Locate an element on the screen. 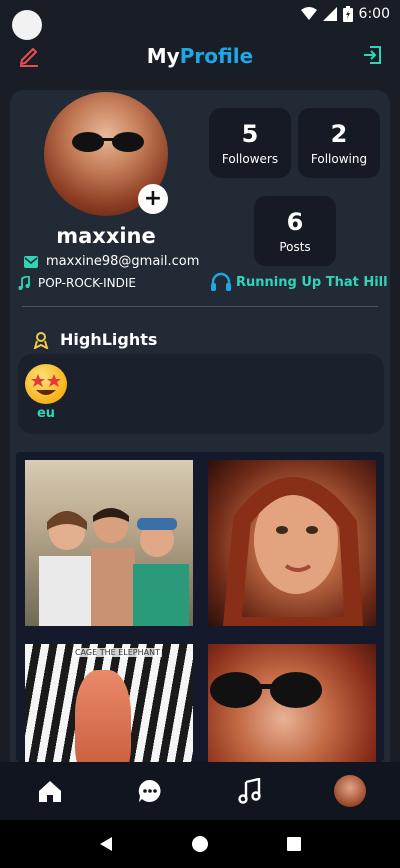 This screenshot has height=868, width=400. genre-row: POP-ROCK-INDIE is located at coordinates (77, 283).